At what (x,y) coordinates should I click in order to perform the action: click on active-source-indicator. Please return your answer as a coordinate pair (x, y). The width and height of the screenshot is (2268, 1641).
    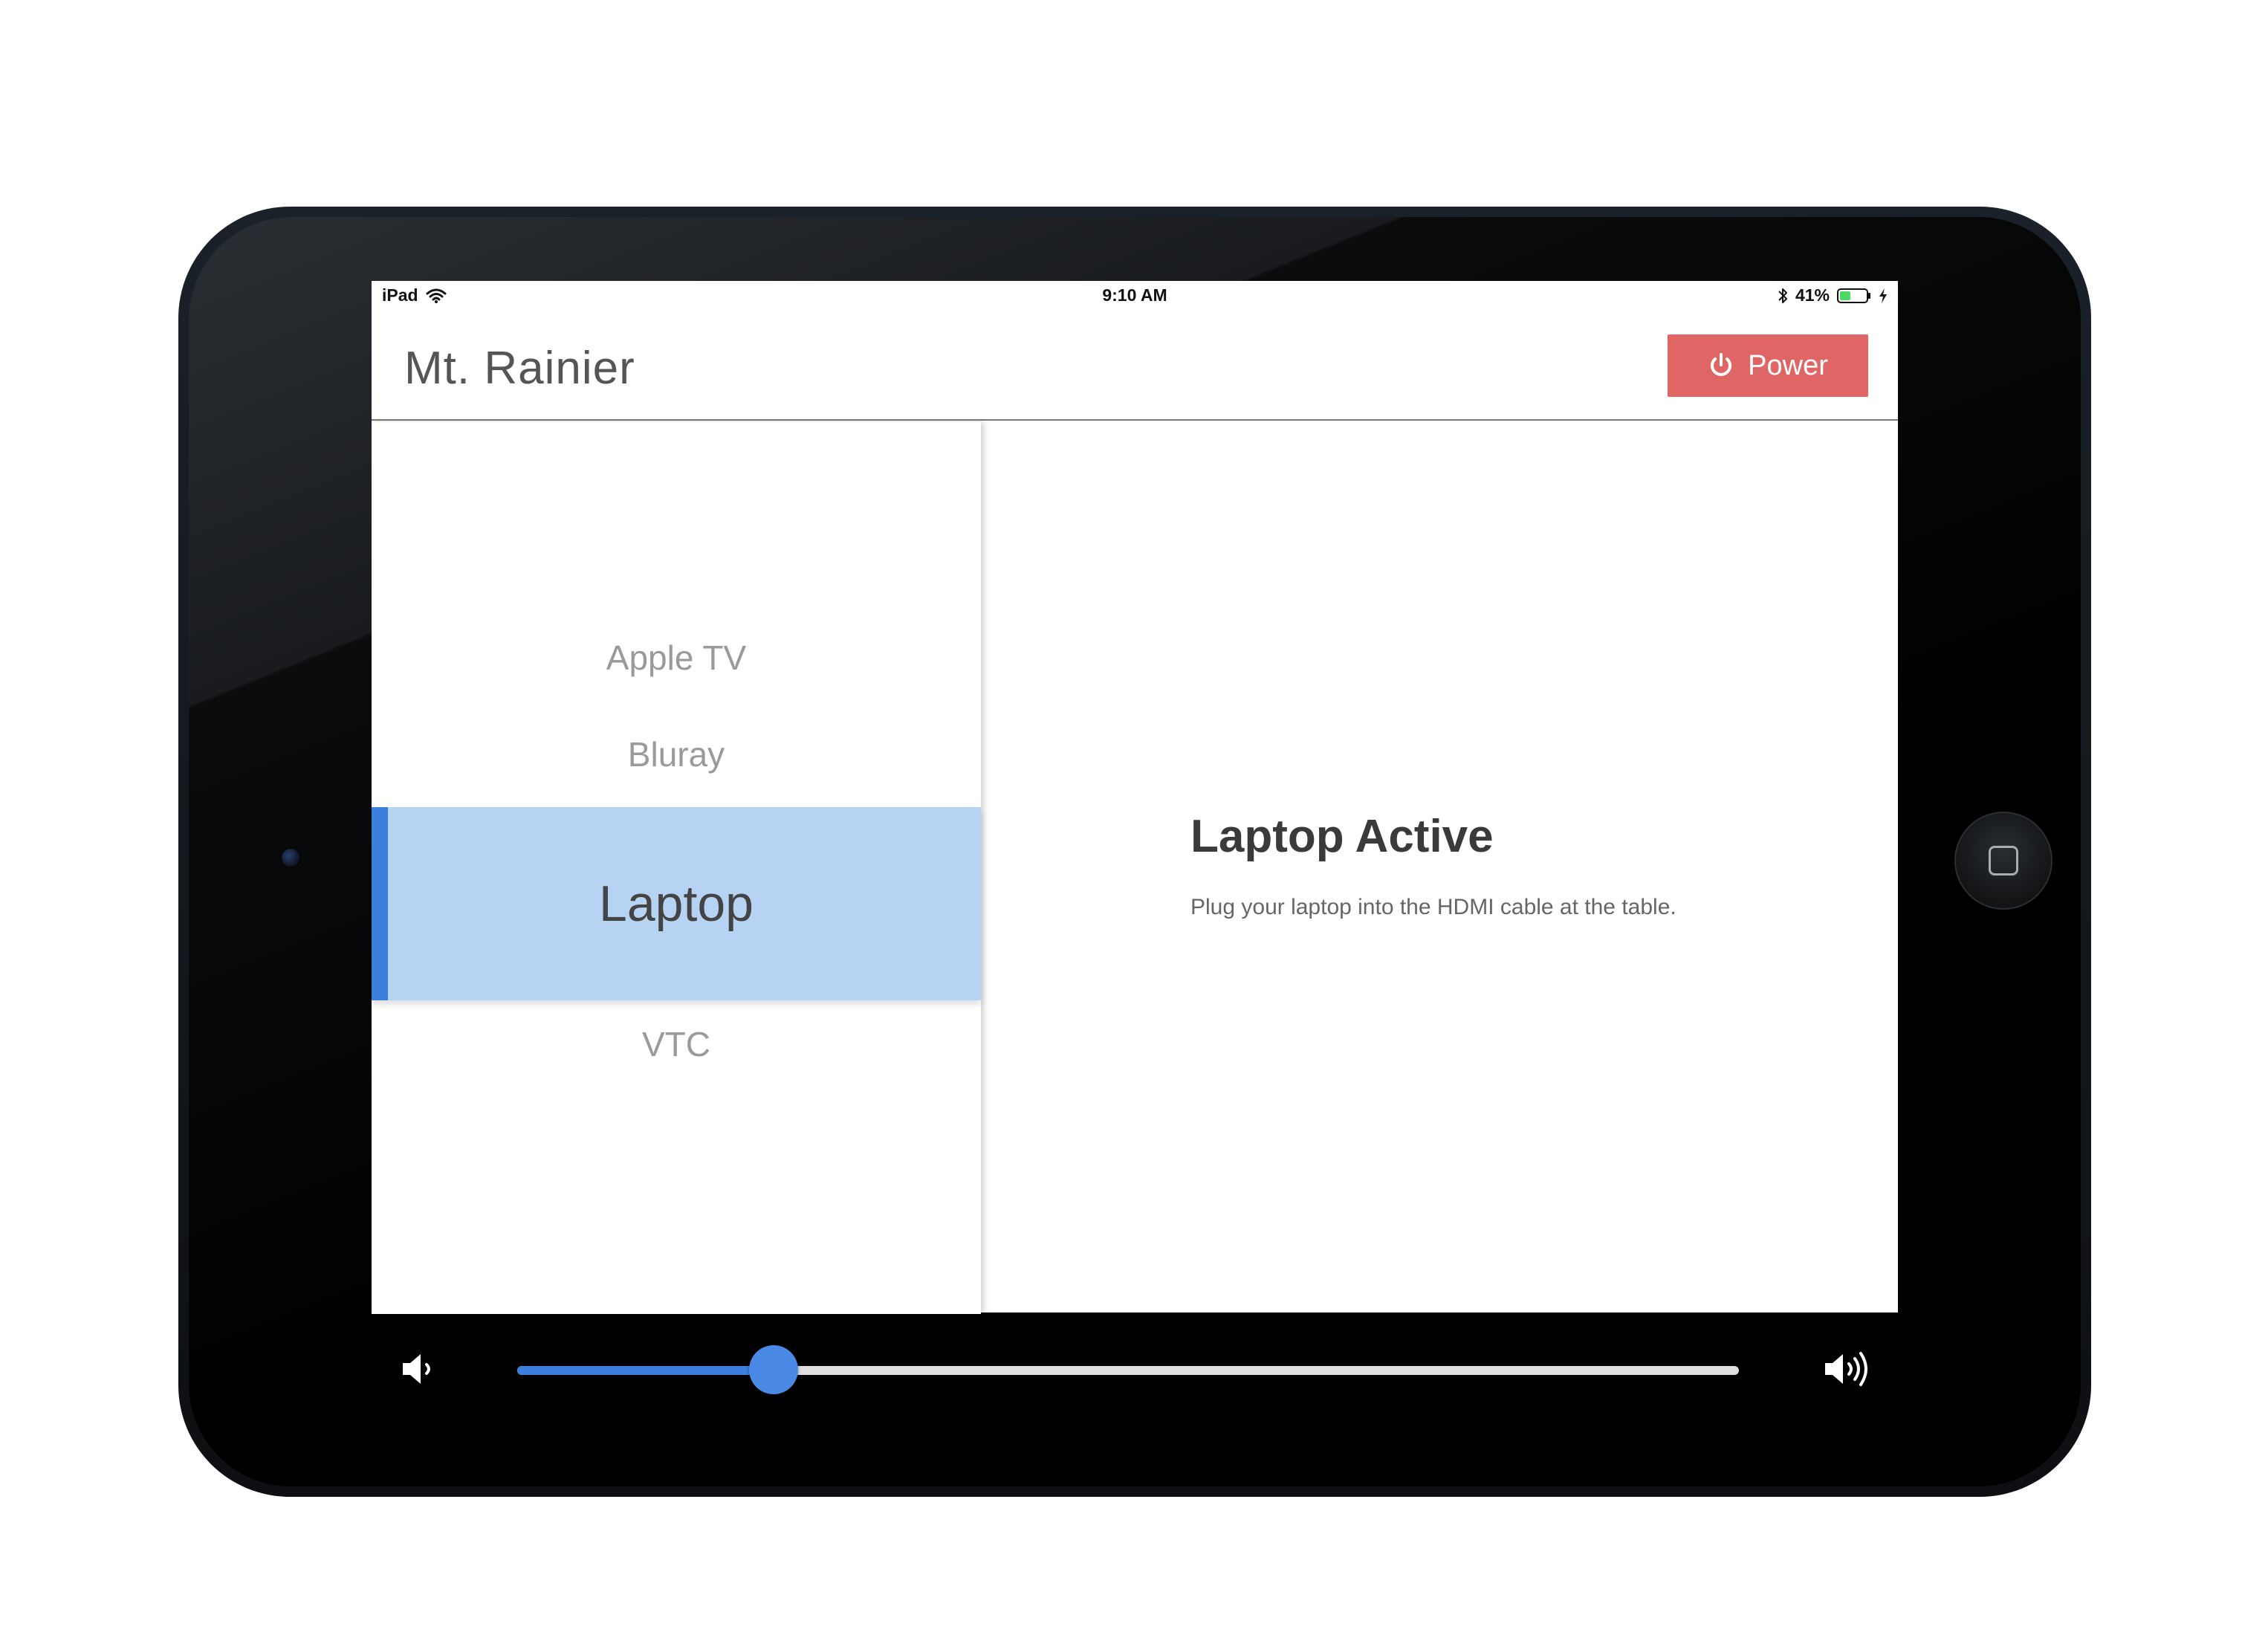
    Looking at the image, I should click on (380, 903).